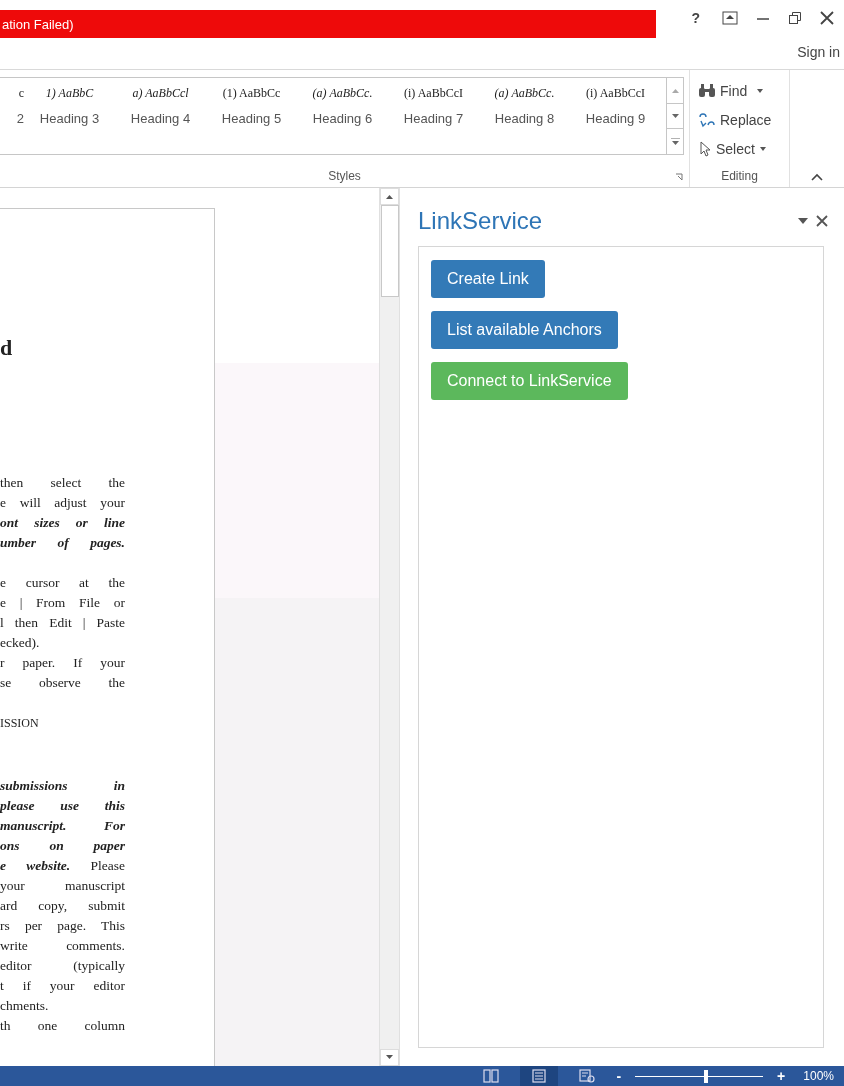  I want to click on collapse-ribbon-icon, so click(817, 177).